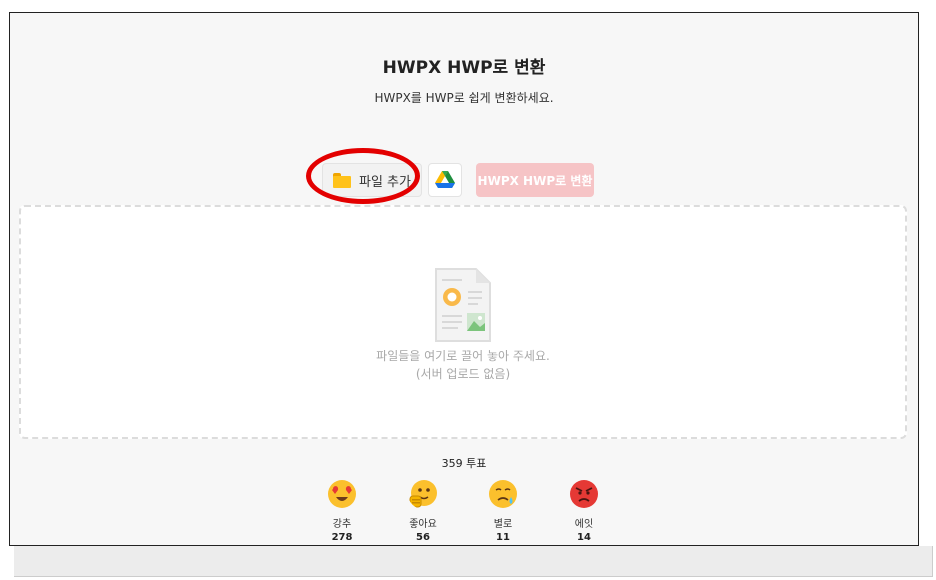 The width and height of the screenshot is (936, 580). I want to click on dropzone-text: 파일들을 여기로 끌어 놓아 주세요. (서버 업로드 없음), so click(463, 365).